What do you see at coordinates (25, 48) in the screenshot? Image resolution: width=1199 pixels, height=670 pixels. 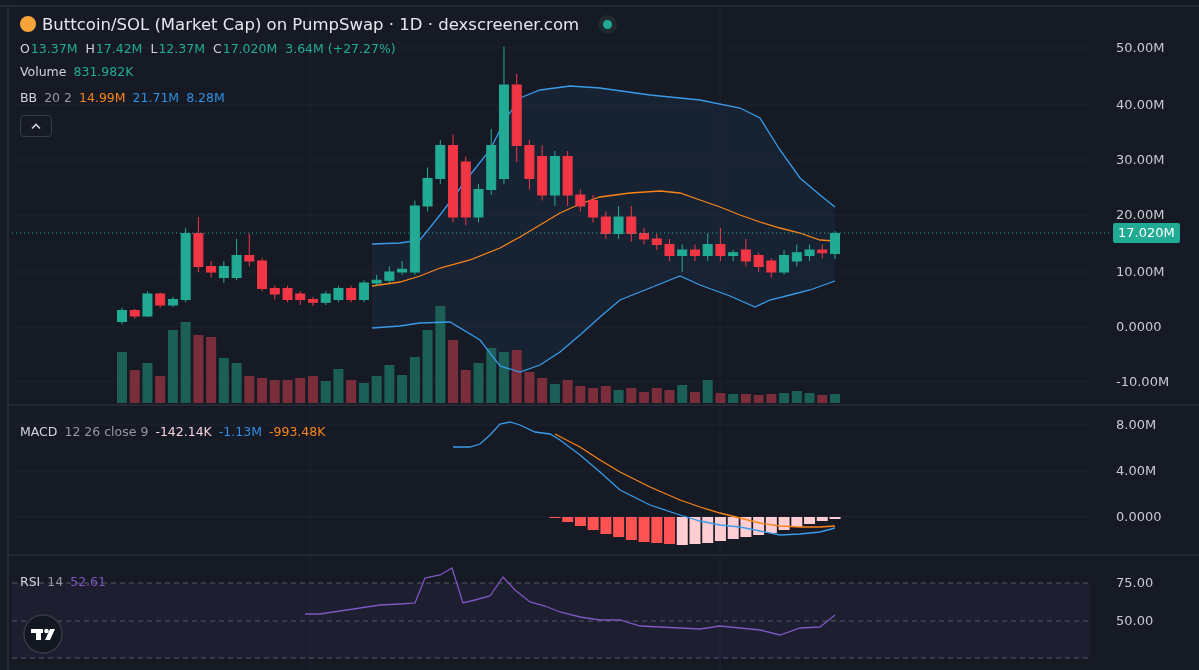 I see `ohlc-label: O` at bounding box center [25, 48].